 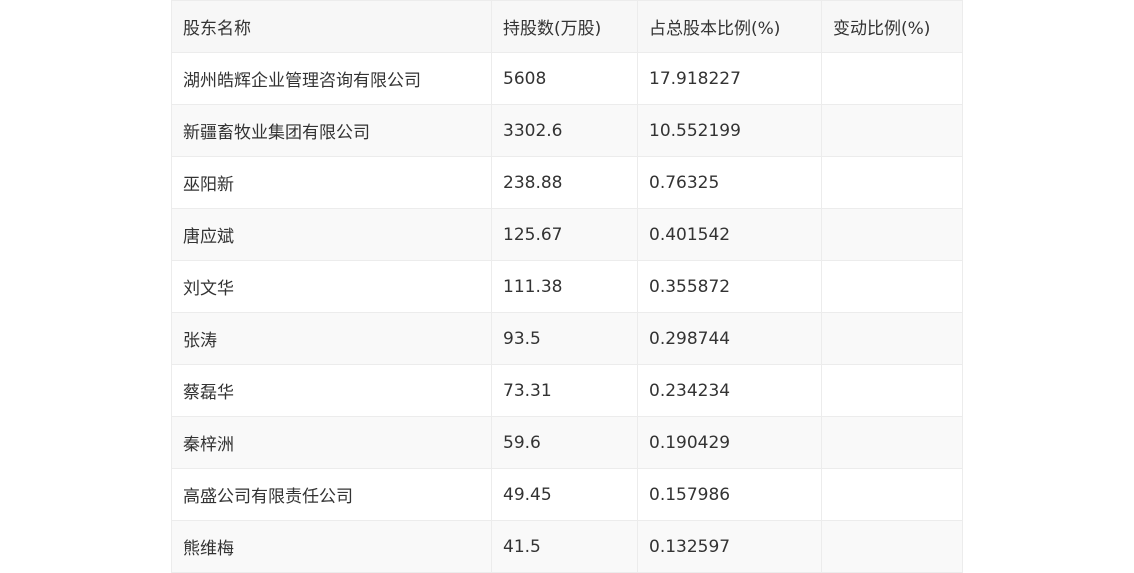 I want to click on cell-shareholder-name: 湖州皓辉企业管理咨询有限公司, so click(x=331, y=78).